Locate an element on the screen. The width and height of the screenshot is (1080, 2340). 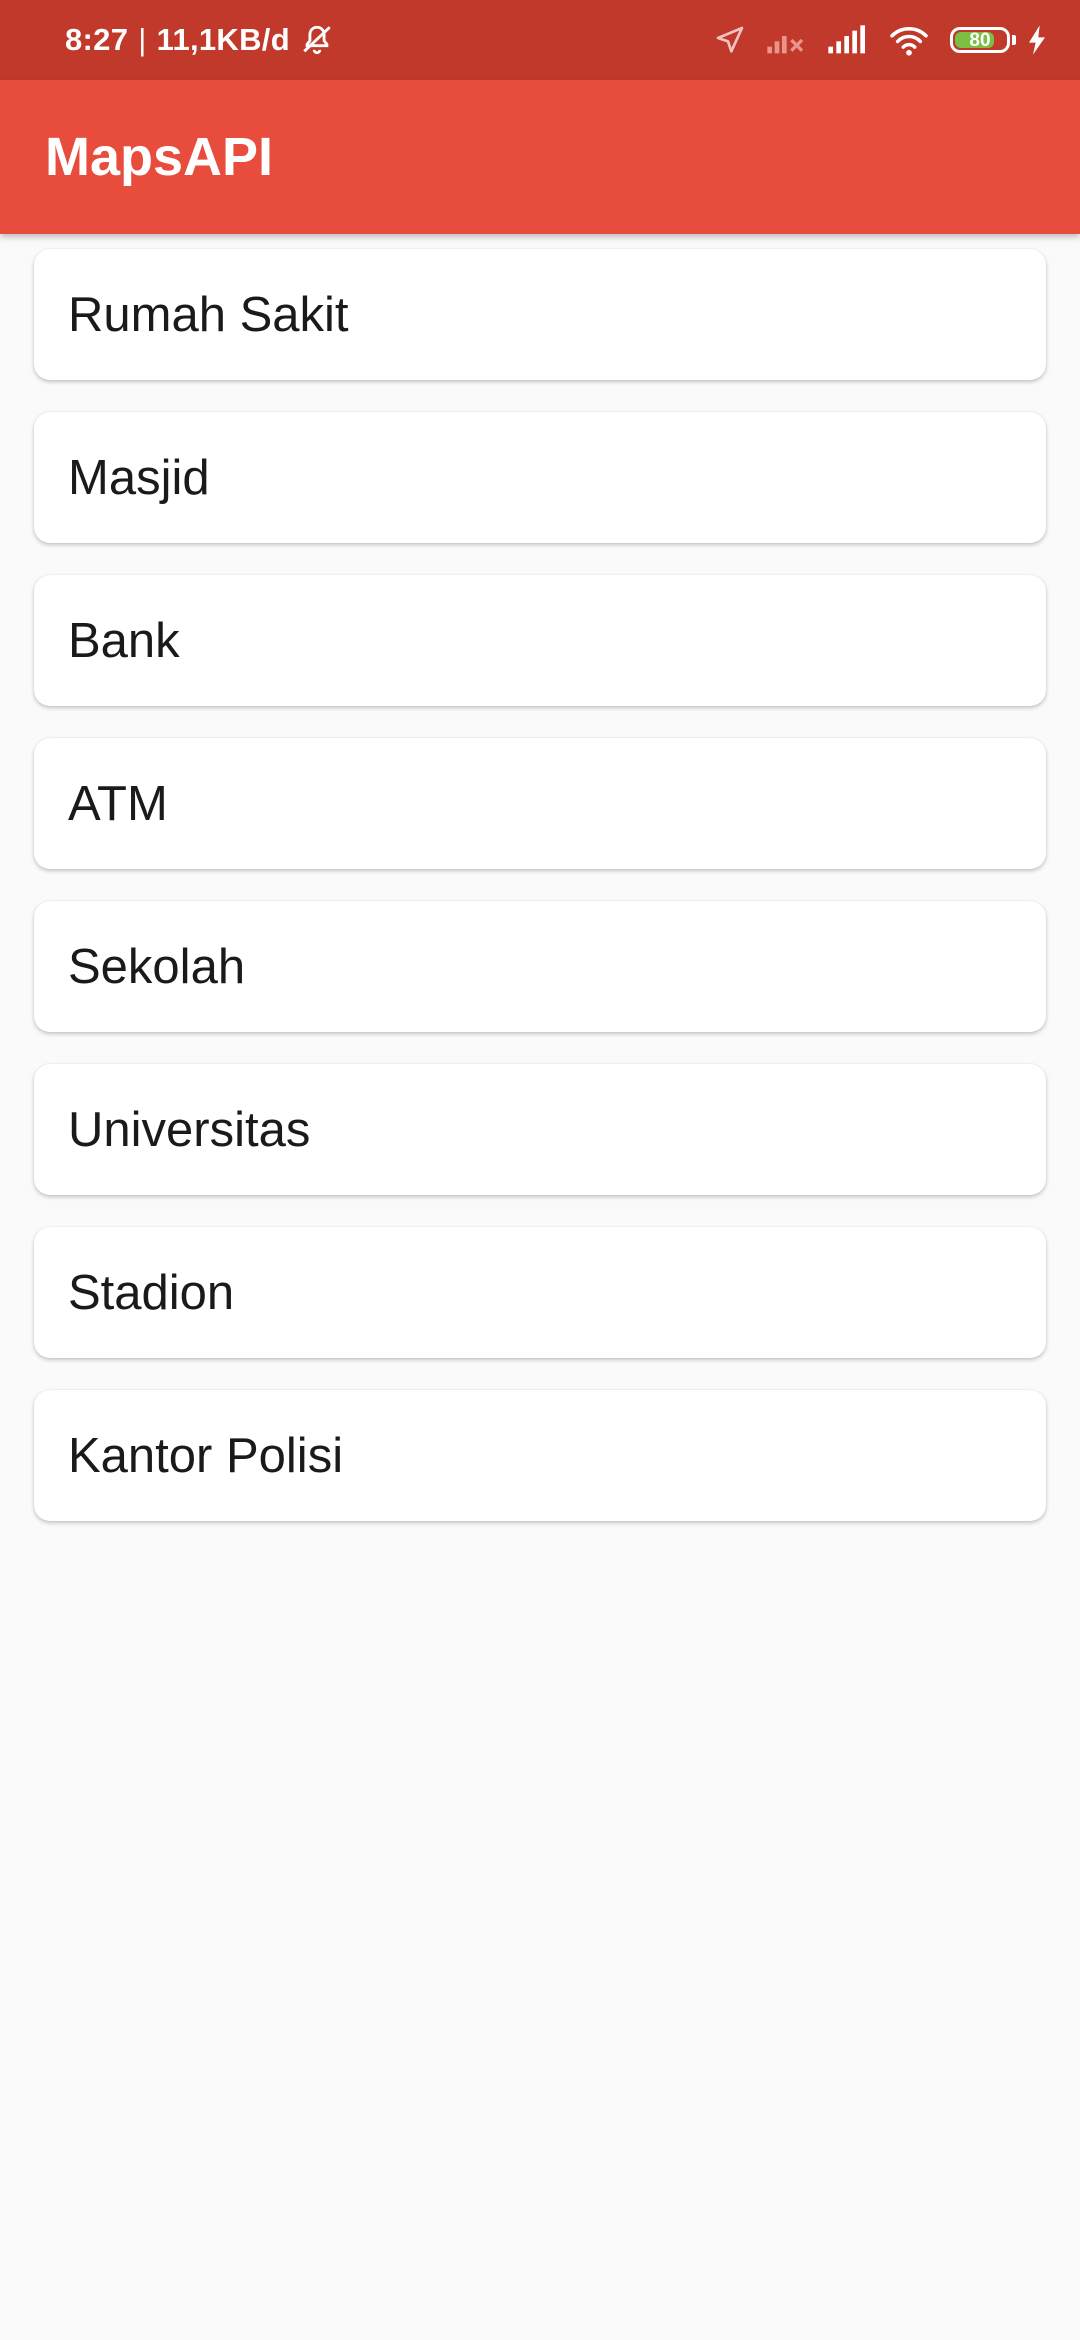
list-item-masjid: Masjid is located at coordinates (540, 477).